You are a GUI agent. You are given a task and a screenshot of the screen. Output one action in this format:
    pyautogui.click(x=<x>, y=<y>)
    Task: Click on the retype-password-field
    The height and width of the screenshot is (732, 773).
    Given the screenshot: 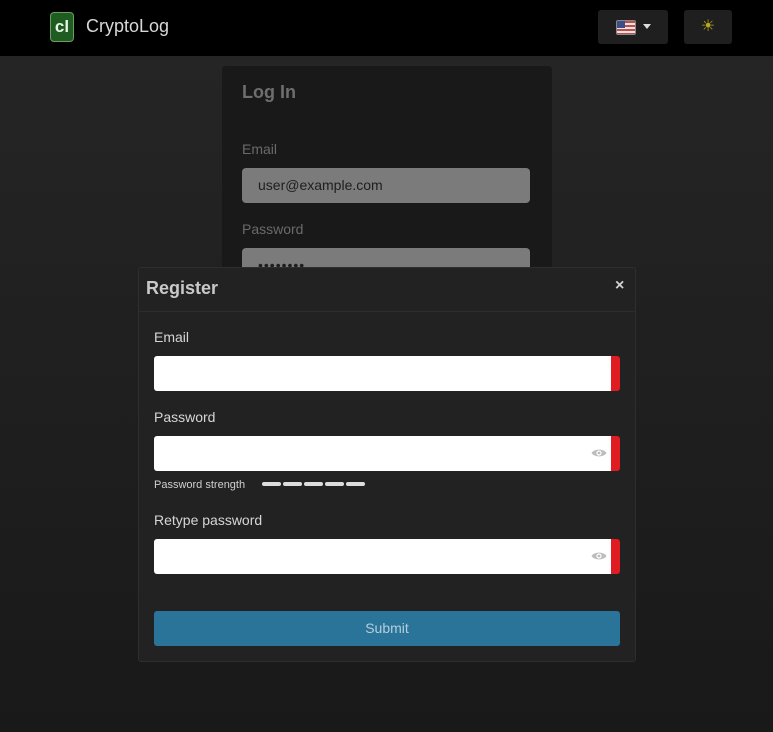 What is the action you would take?
    pyautogui.click(x=387, y=556)
    